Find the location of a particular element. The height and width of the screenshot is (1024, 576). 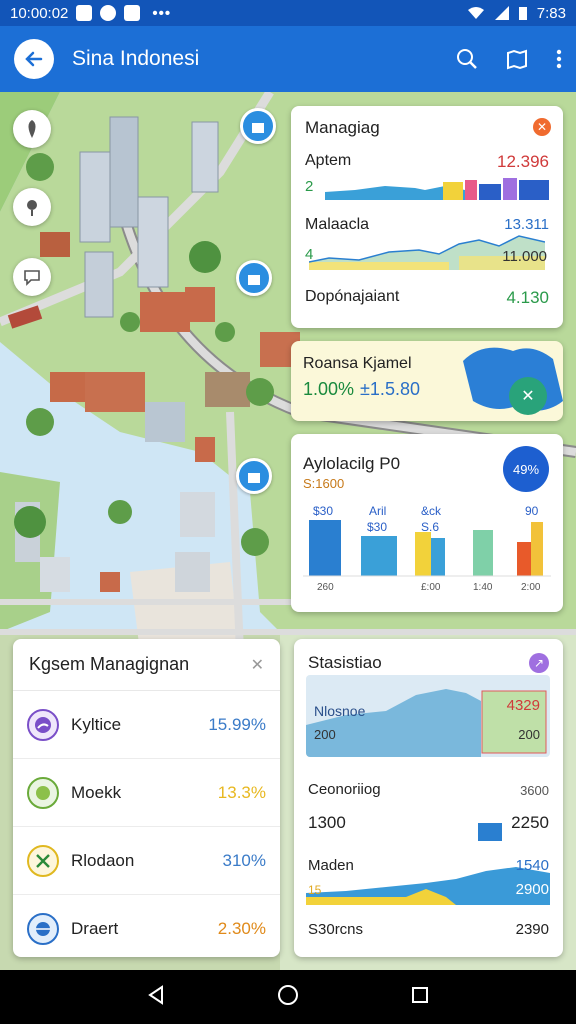

search-icon is located at coordinates (467, 59).